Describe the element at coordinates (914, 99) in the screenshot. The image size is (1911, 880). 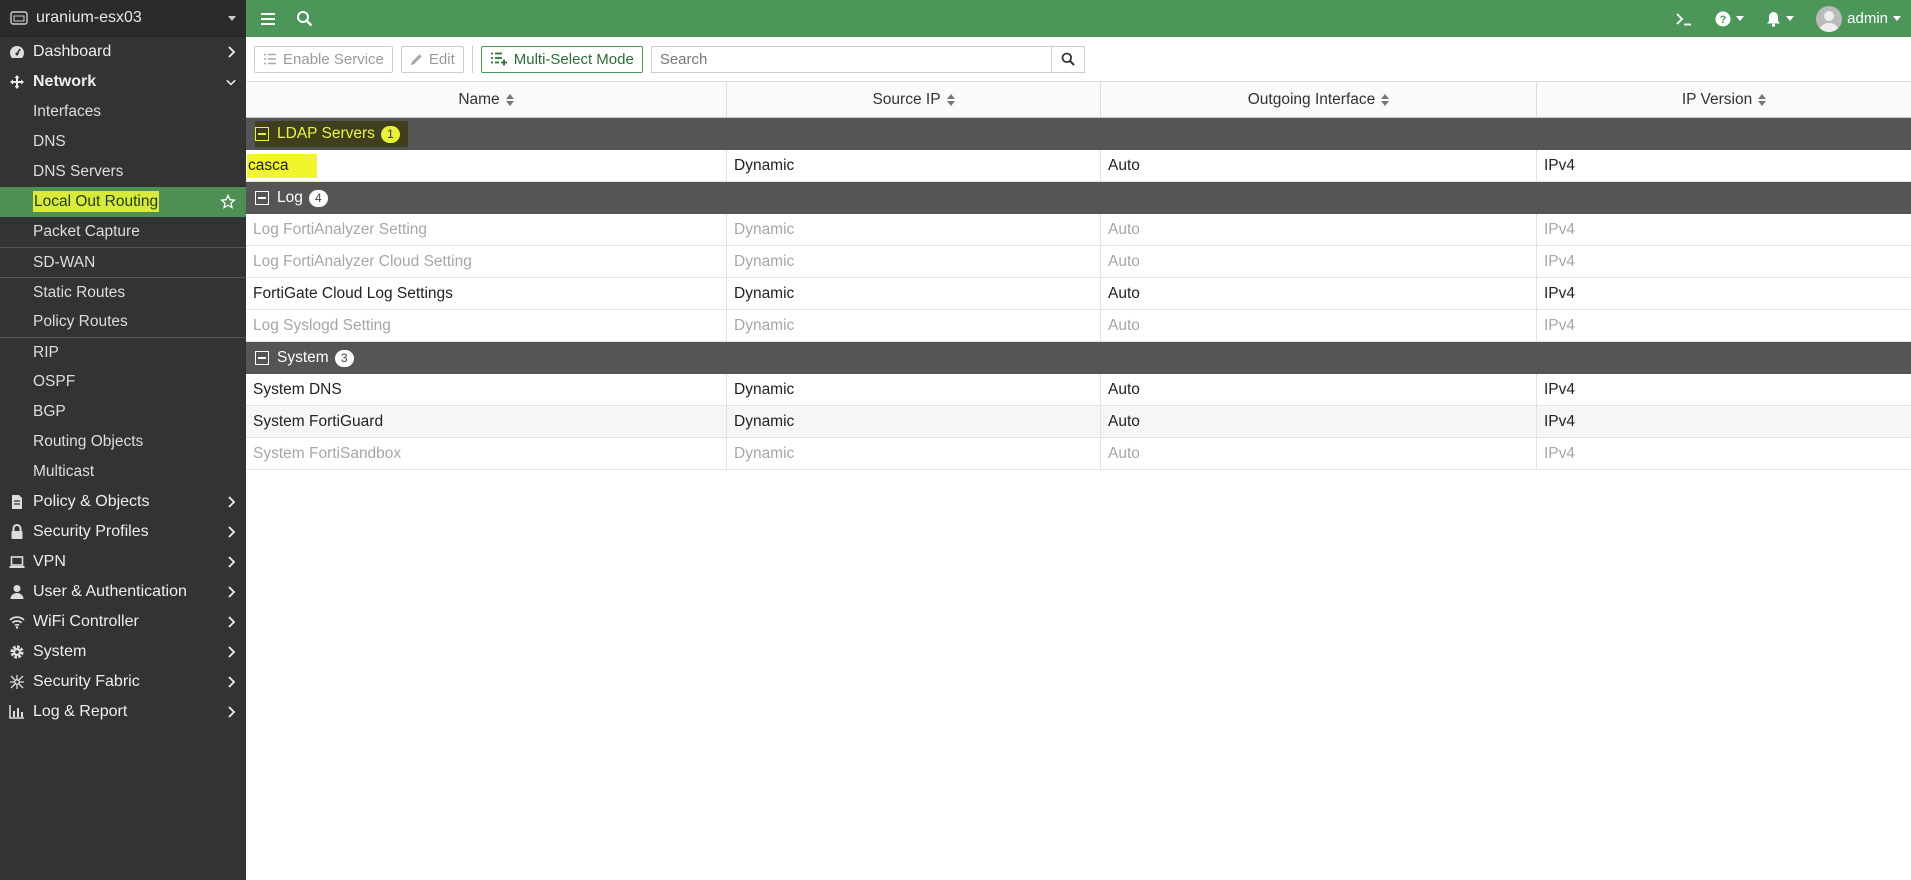
I see `column-header-source-ip: Source IP` at that location.